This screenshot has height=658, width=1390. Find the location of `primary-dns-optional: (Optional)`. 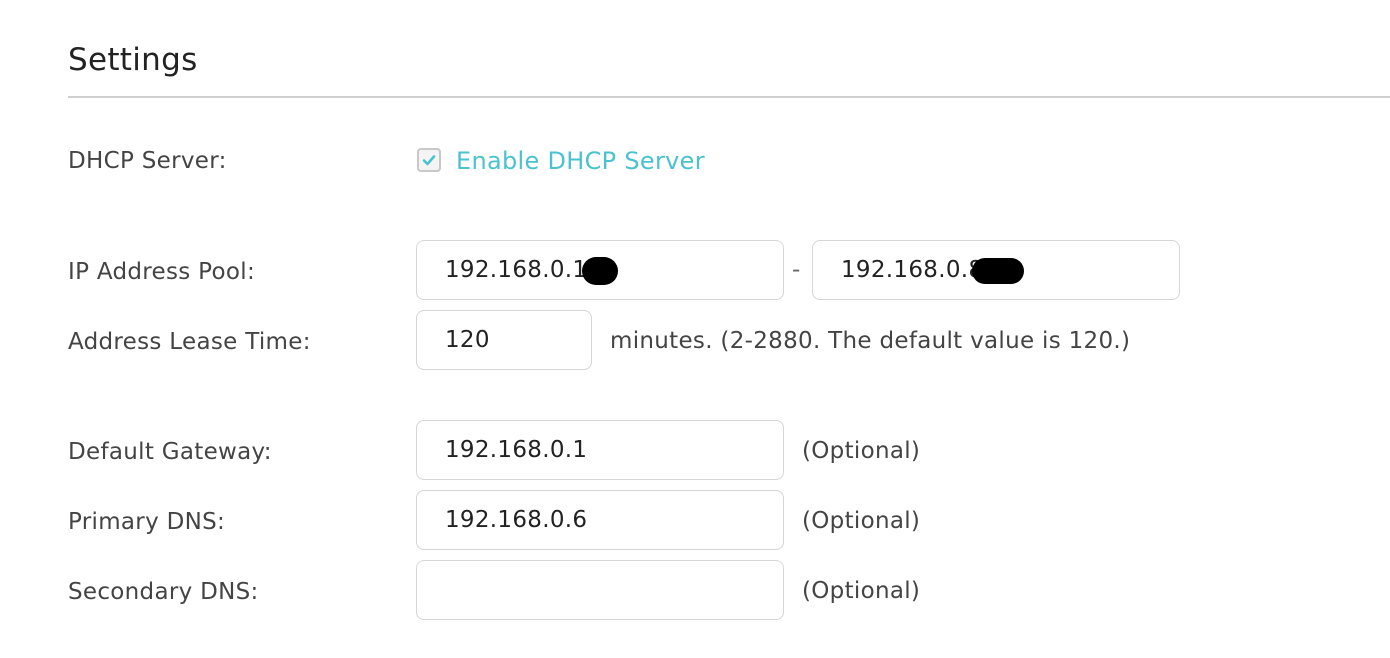

primary-dns-optional: (Optional) is located at coordinates (861, 521).